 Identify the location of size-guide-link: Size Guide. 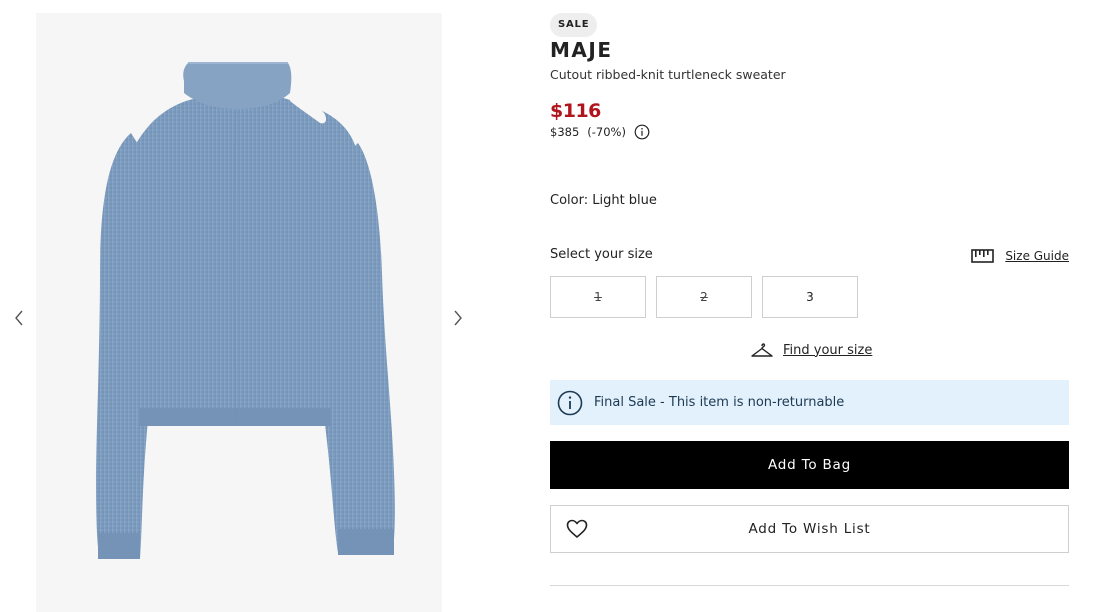
(1020, 256).